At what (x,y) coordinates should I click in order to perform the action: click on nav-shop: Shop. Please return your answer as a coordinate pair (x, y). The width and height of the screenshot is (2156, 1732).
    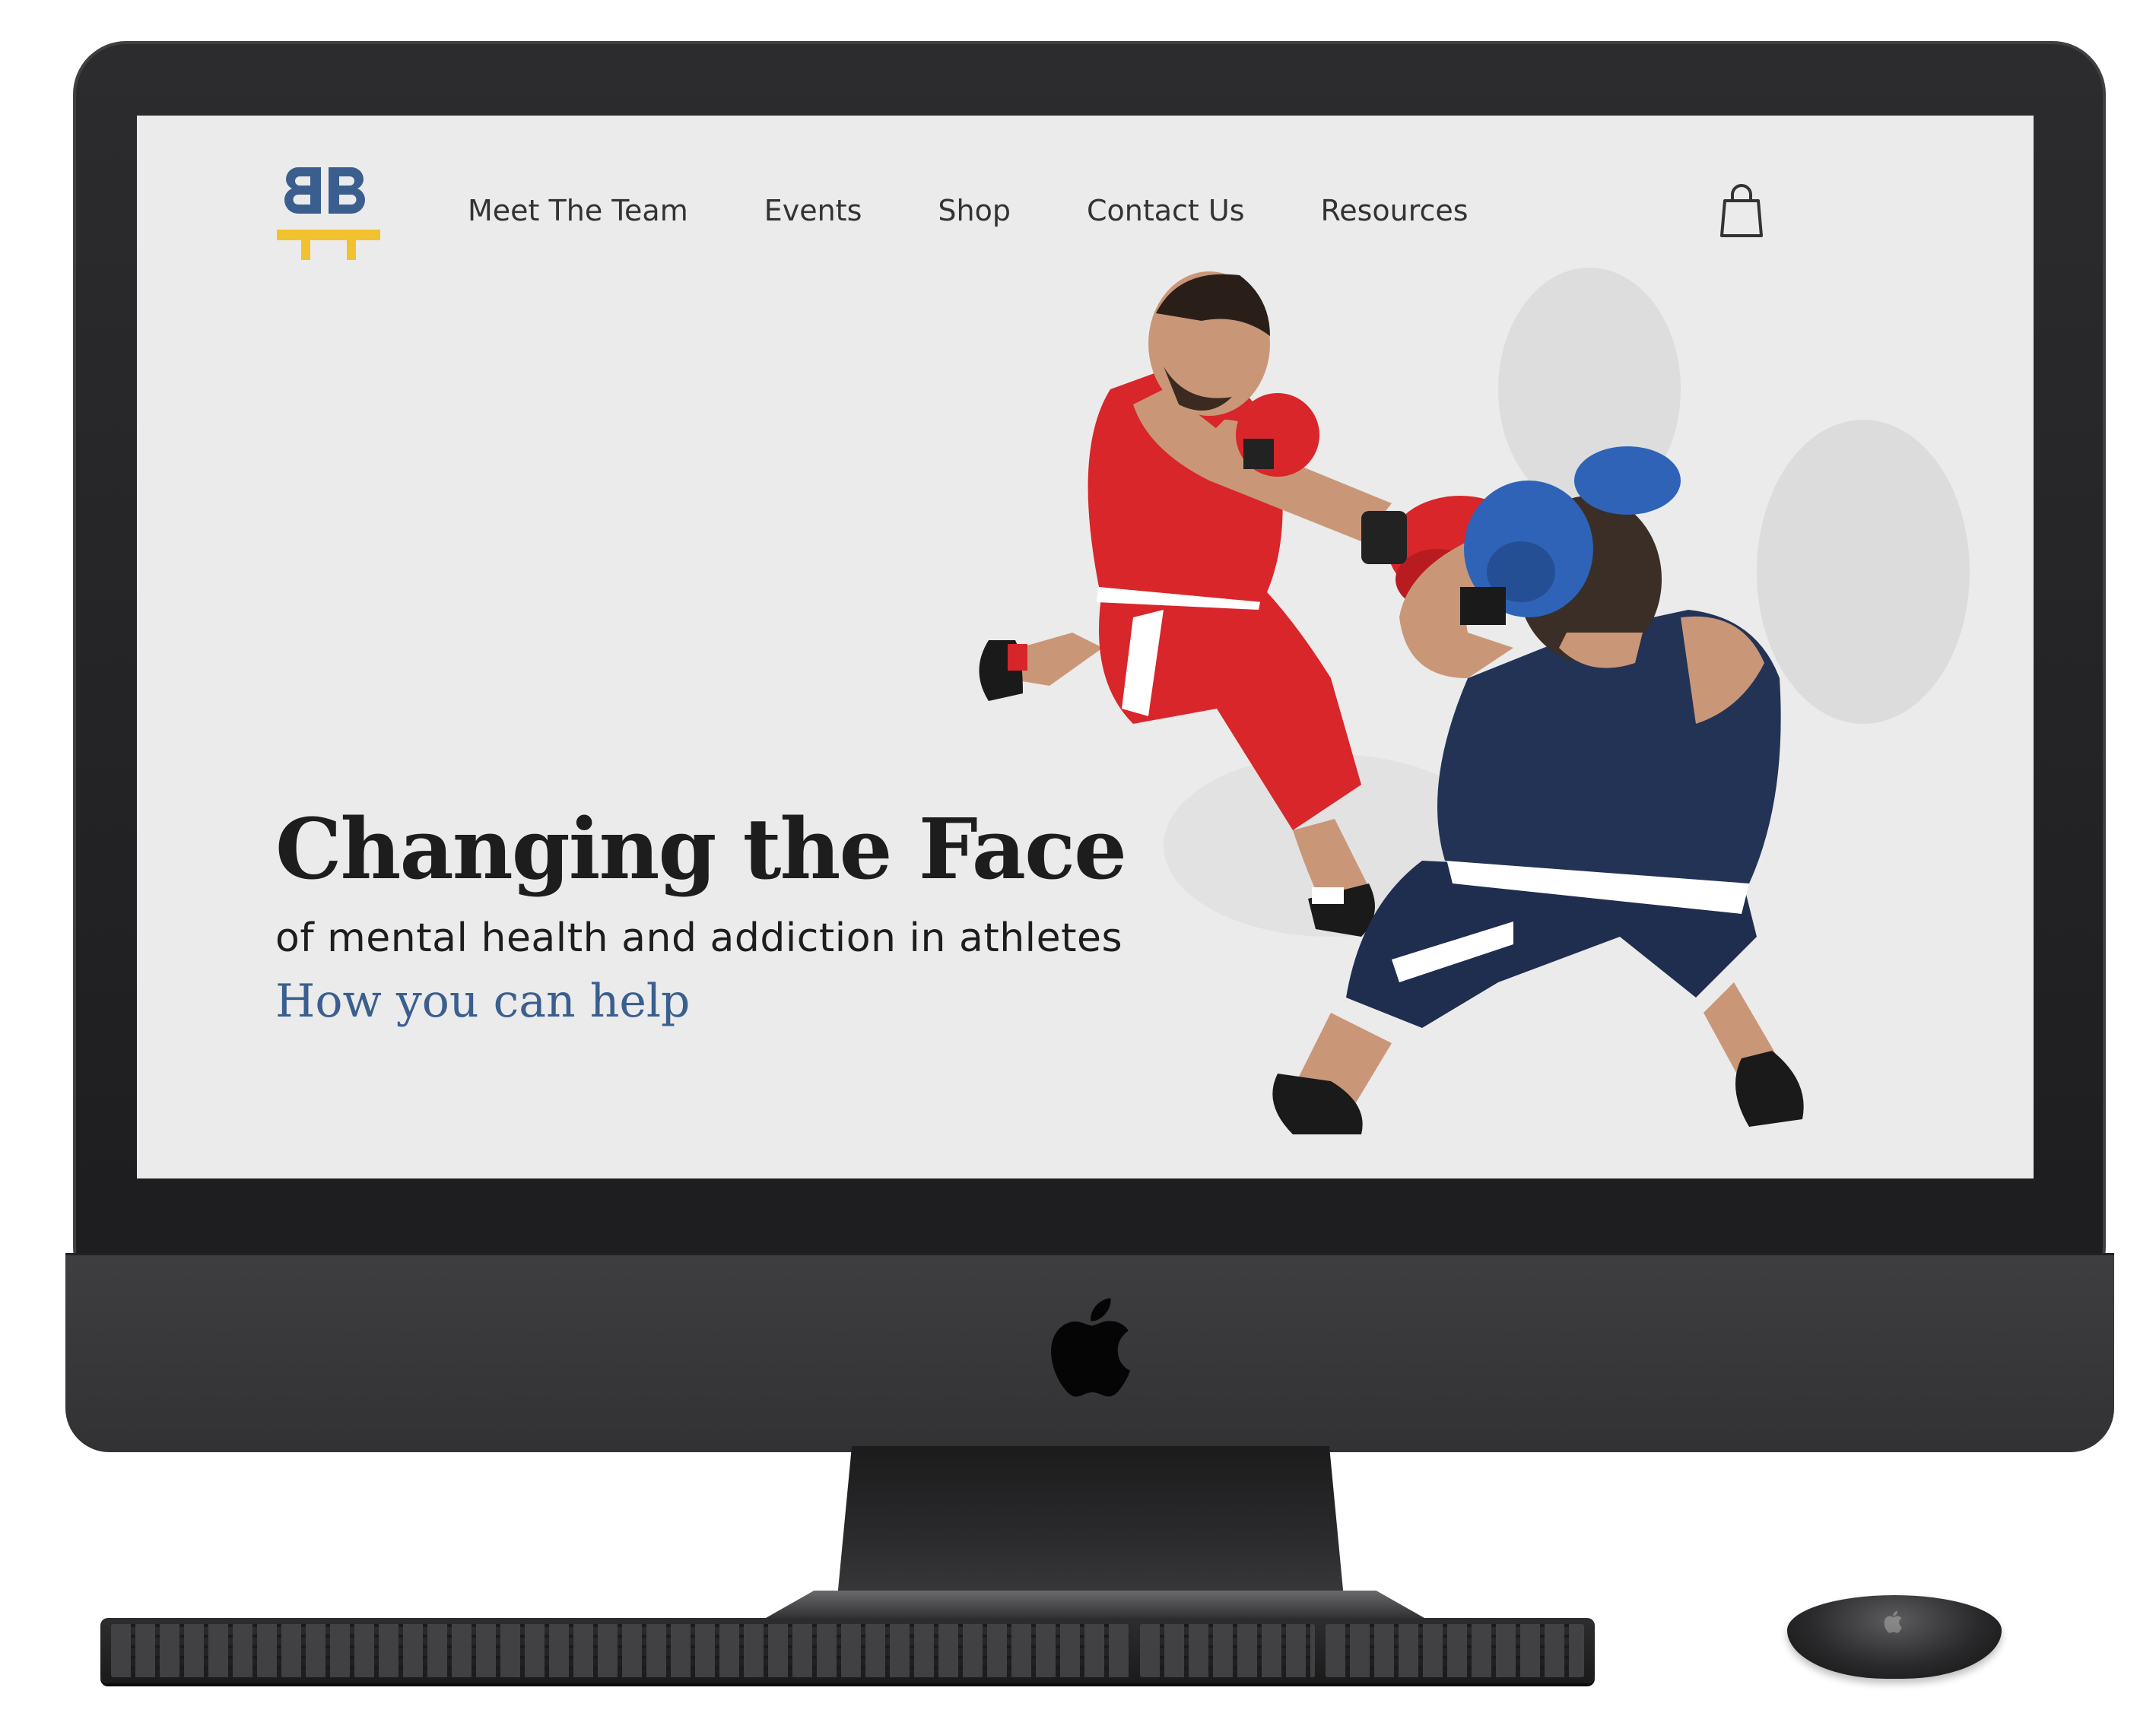
    Looking at the image, I should click on (974, 210).